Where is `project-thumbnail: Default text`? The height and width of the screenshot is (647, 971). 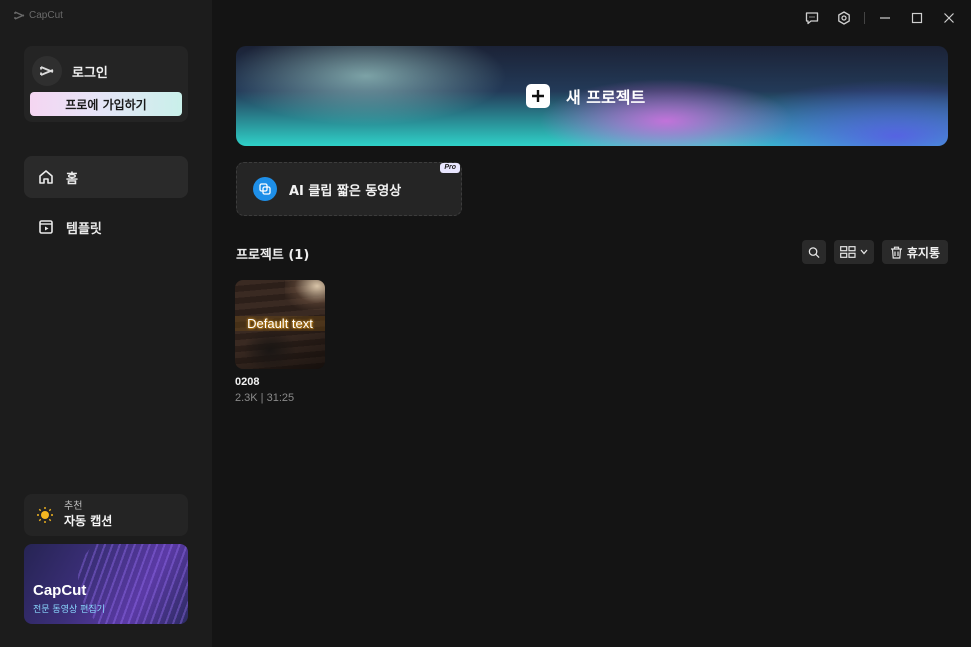 project-thumbnail: Default text is located at coordinates (280, 324).